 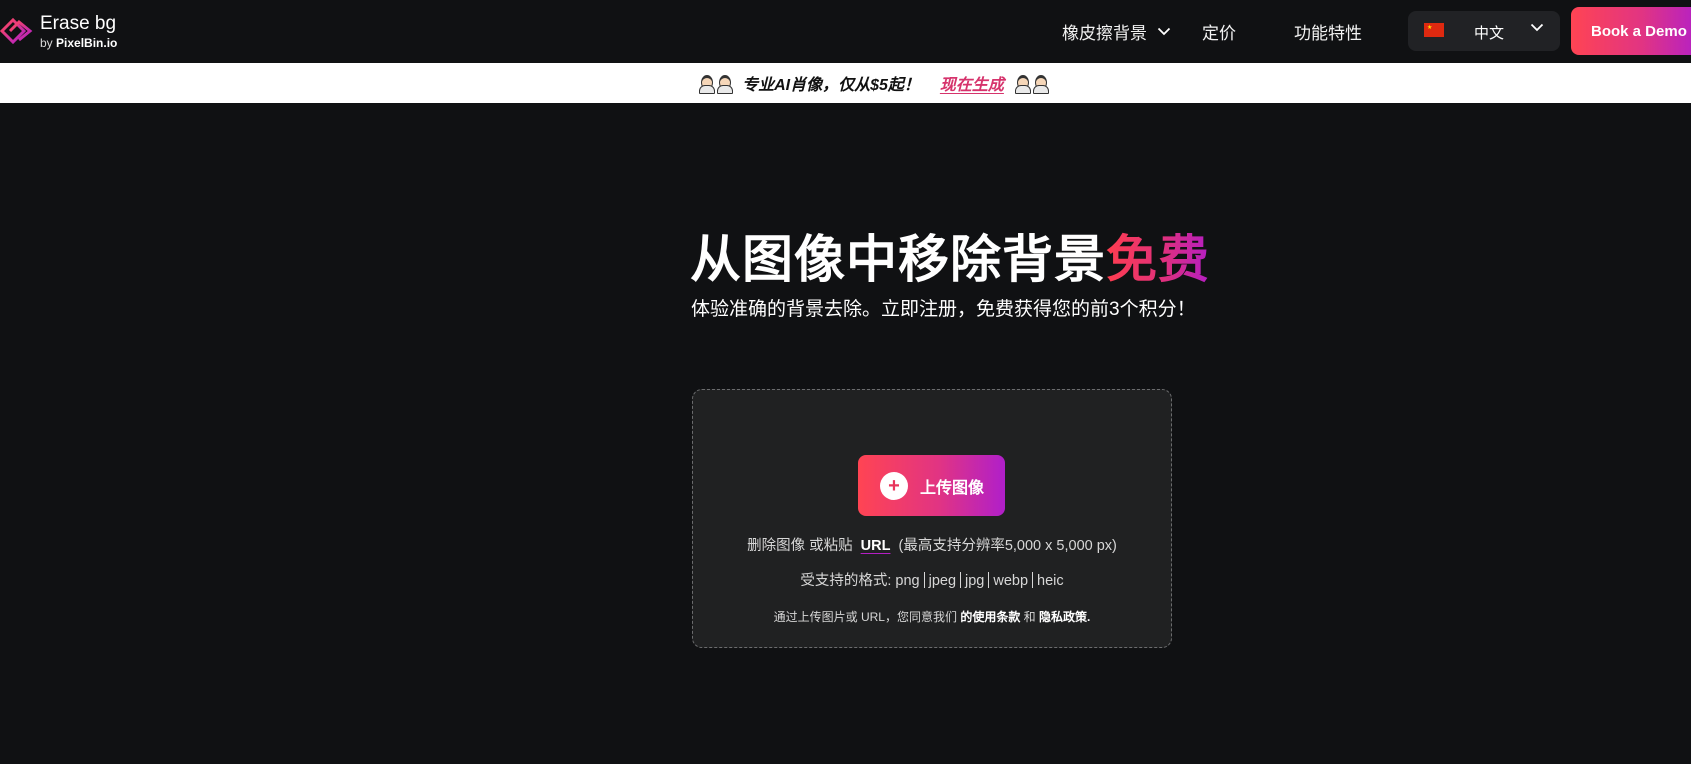 I want to click on erase-bg-logo: Erase bg by PixelBin.io, so click(x=58, y=31).